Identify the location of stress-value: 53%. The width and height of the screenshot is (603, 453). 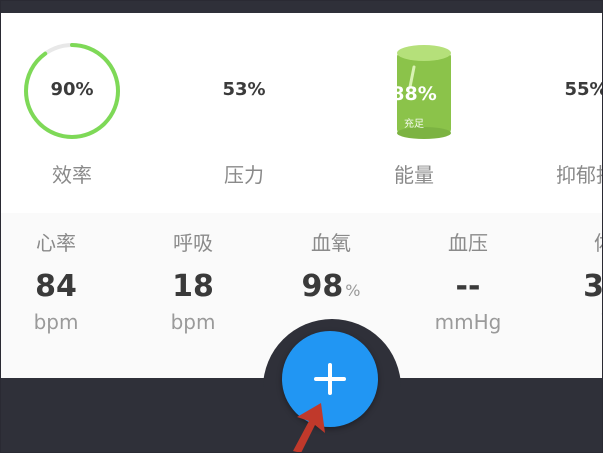
(244, 89).